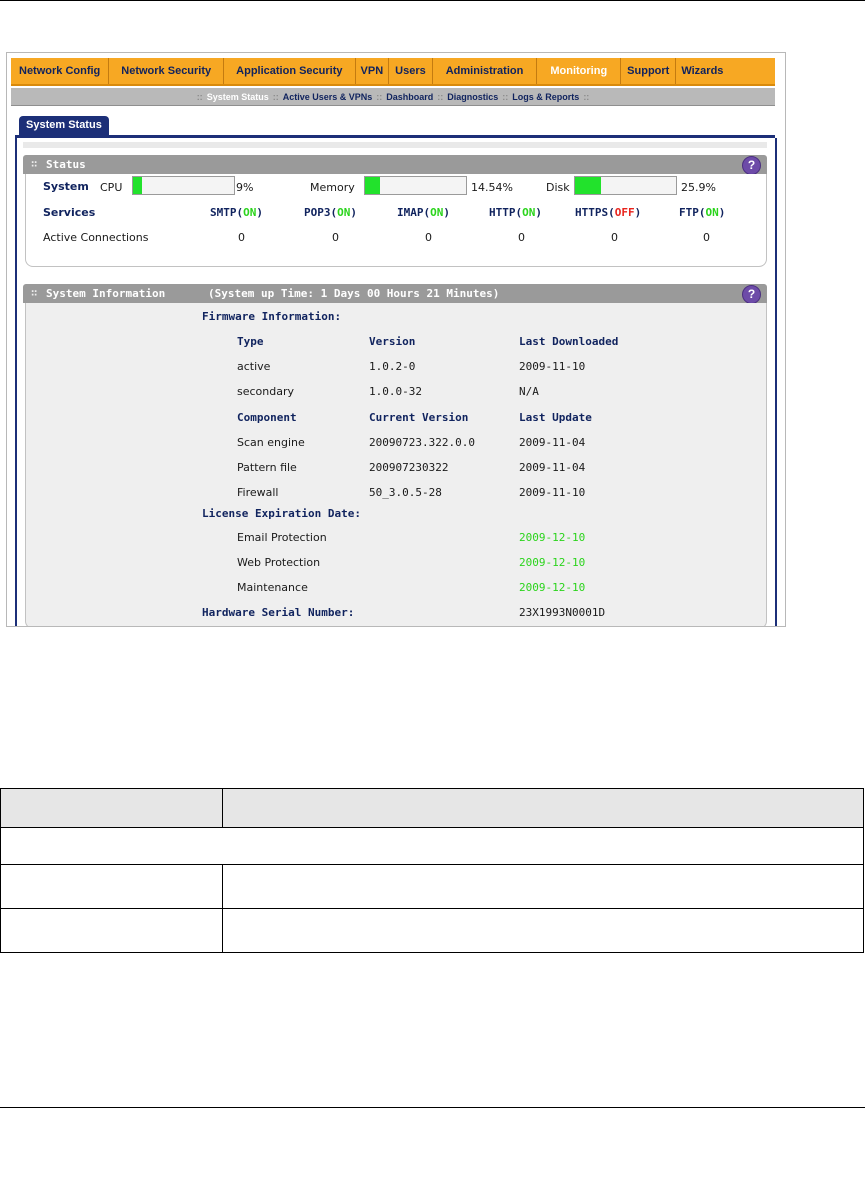 This screenshot has width=865, height=1184. Describe the element at coordinates (328, 97) in the screenshot. I see `subnav-active-users-vpns: Active Users & VPNs` at that location.